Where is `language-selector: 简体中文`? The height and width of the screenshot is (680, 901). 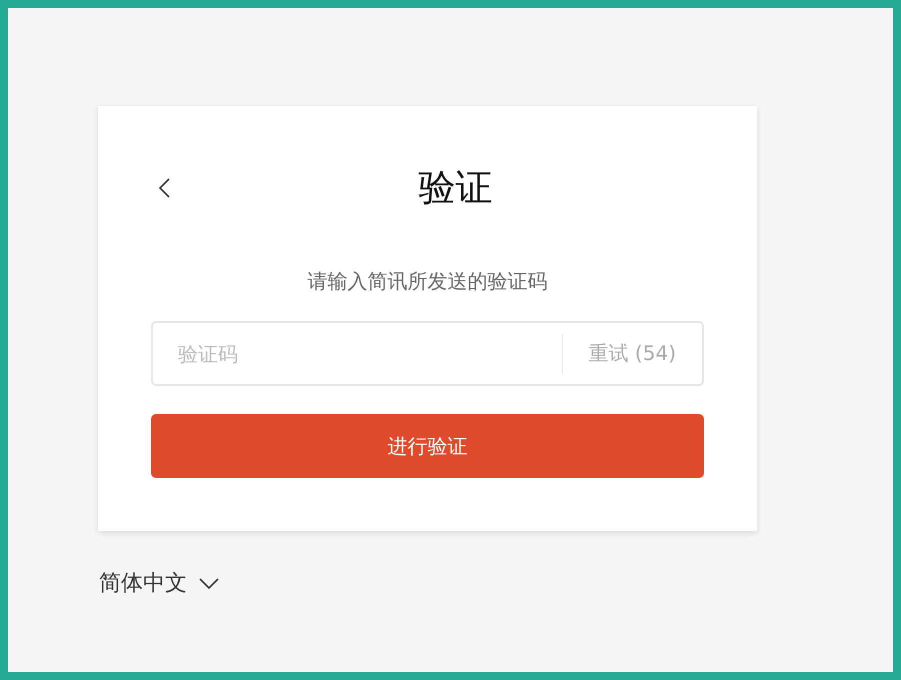
language-selector: 简体中文 is located at coordinates (159, 584).